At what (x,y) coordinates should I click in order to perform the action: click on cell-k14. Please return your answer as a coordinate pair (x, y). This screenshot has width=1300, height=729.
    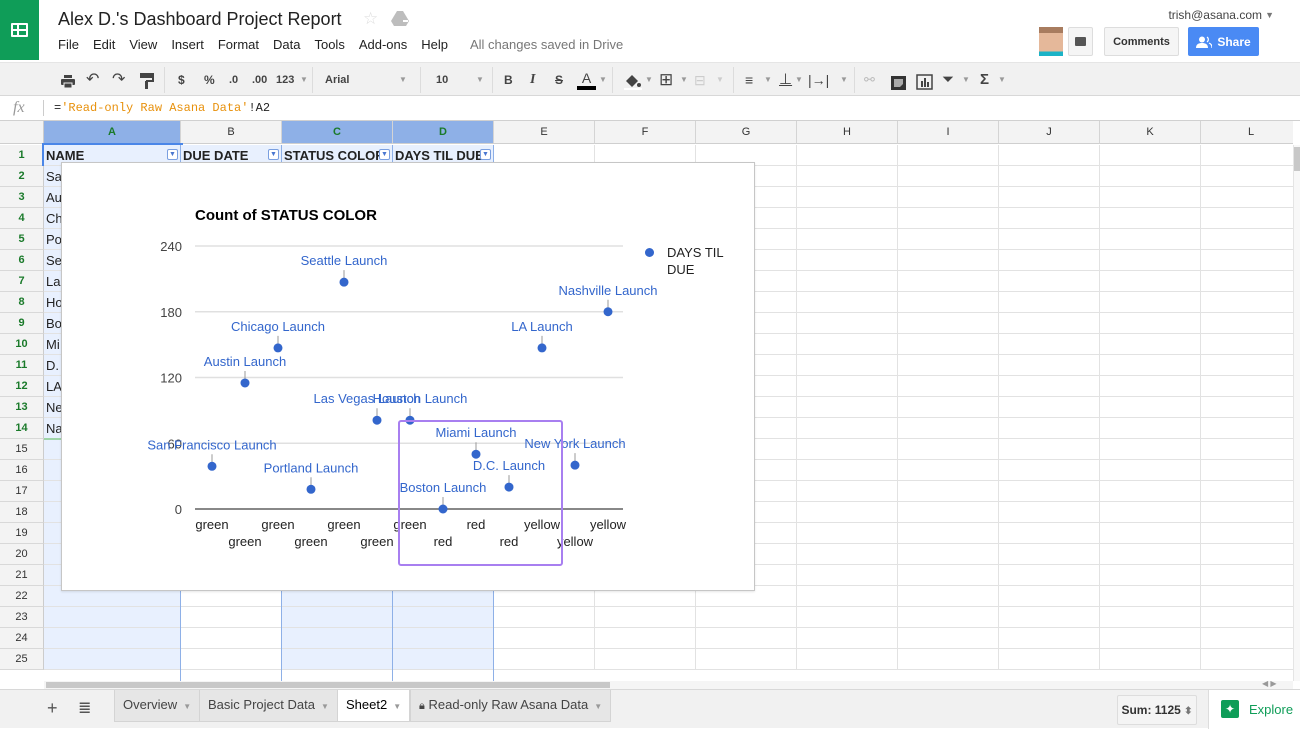
    Looking at the image, I should click on (1150, 428).